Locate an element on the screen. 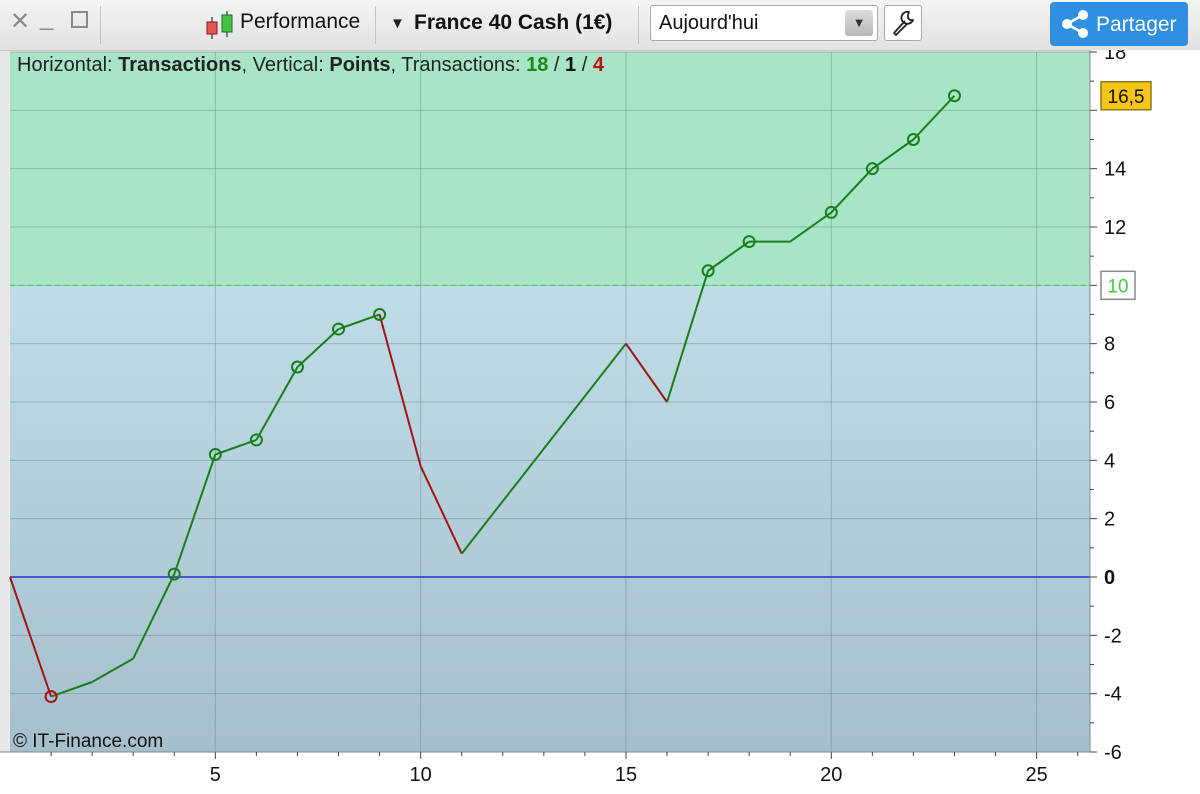 This screenshot has width=1200, height=794. copyright-notice: © IT-Finance.com is located at coordinates (88, 741).